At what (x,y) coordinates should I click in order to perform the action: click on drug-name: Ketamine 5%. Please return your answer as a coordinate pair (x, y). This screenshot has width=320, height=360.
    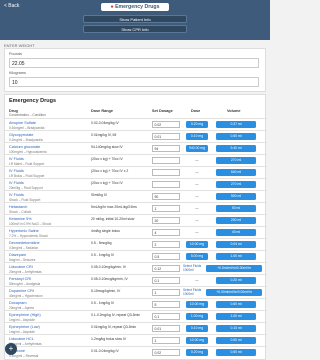
    Looking at the image, I should click on (20, 219).